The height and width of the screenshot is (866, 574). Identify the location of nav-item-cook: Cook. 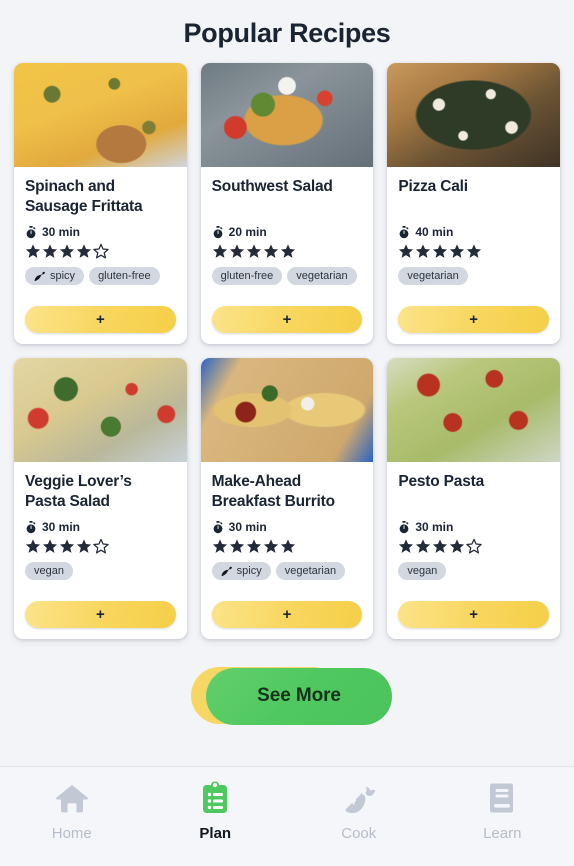
(359, 811).